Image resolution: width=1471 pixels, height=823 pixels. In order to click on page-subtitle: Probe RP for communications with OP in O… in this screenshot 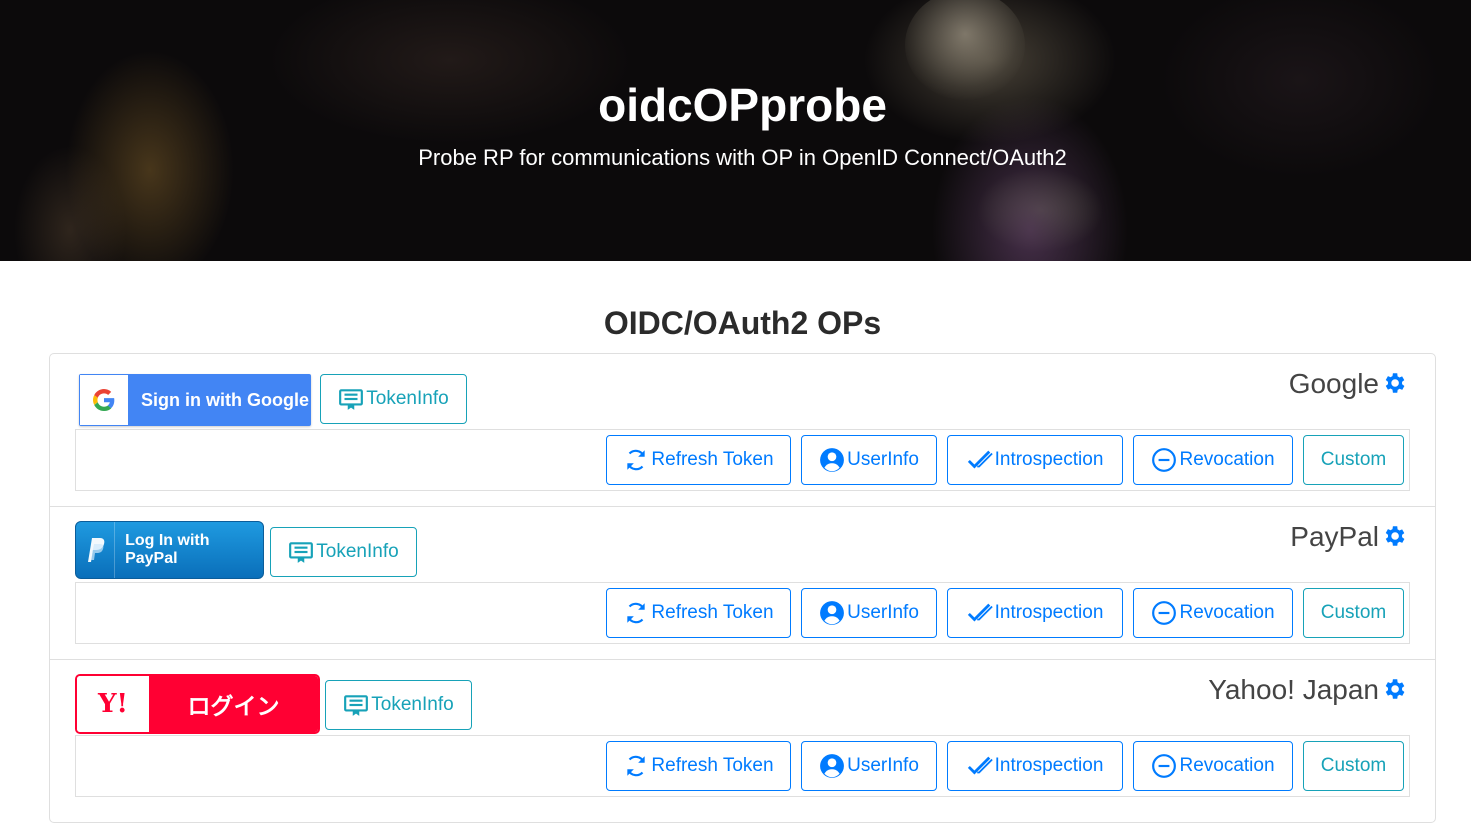, I will do `click(742, 157)`.